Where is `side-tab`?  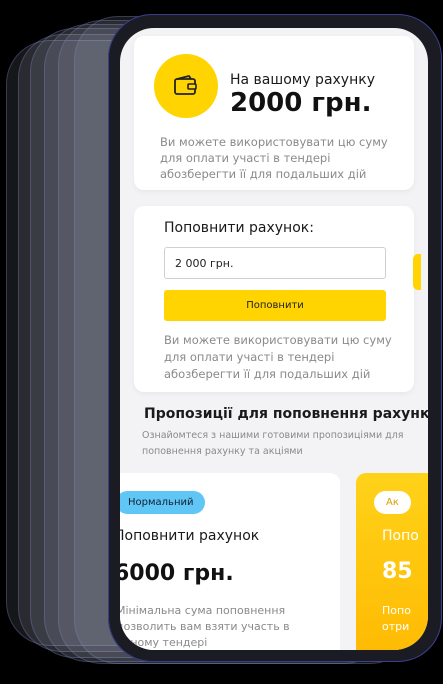 side-tab is located at coordinates (417, 272).